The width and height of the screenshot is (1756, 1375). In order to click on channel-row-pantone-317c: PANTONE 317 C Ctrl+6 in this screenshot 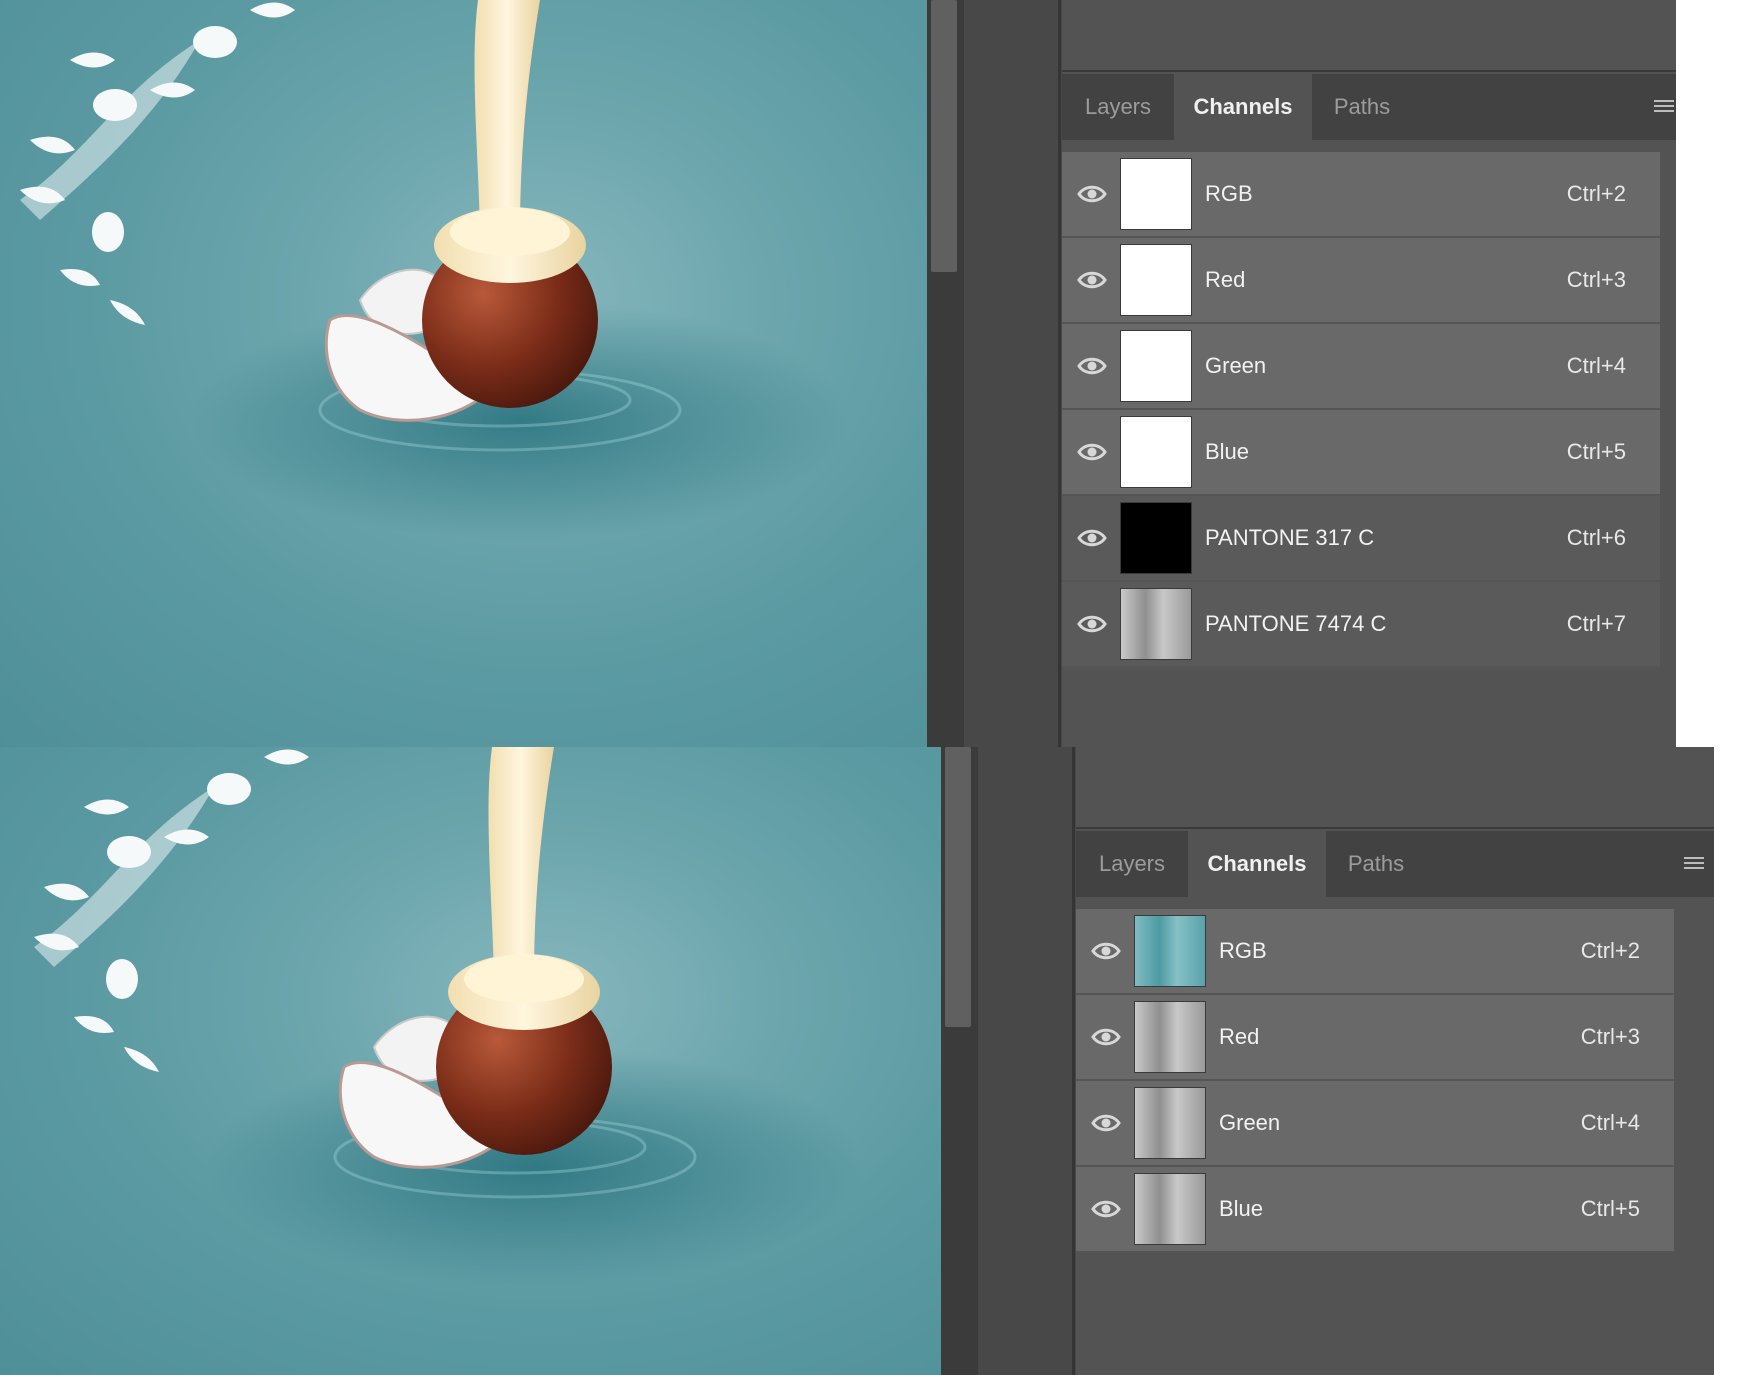, I will do `click(1361, 539)`.